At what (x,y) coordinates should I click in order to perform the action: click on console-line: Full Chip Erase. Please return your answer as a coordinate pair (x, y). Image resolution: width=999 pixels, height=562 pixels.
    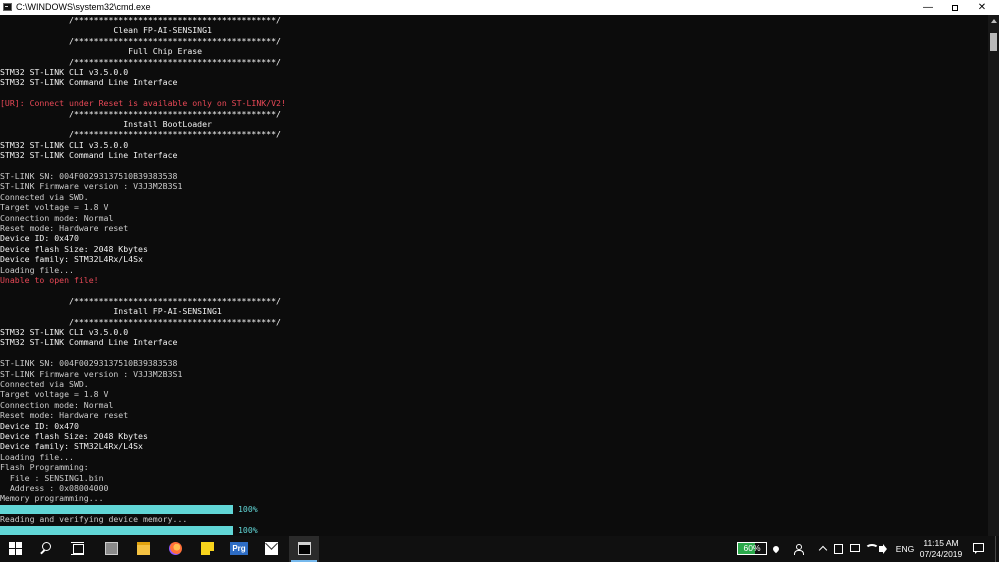
    Looking at the image, I should click on (101, 51).